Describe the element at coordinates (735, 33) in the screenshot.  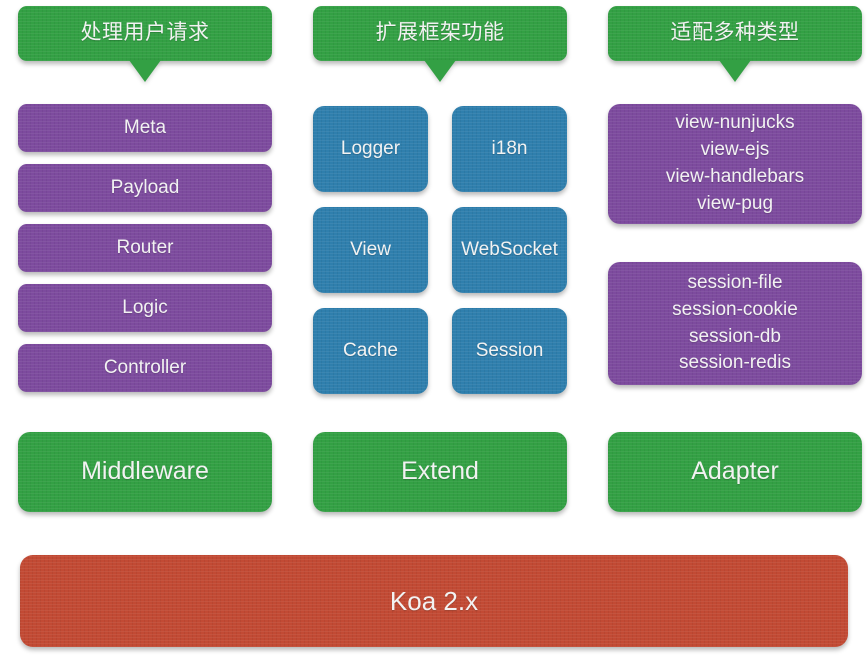
I see `callout-adapter-label: 适配多种类型` at that location.